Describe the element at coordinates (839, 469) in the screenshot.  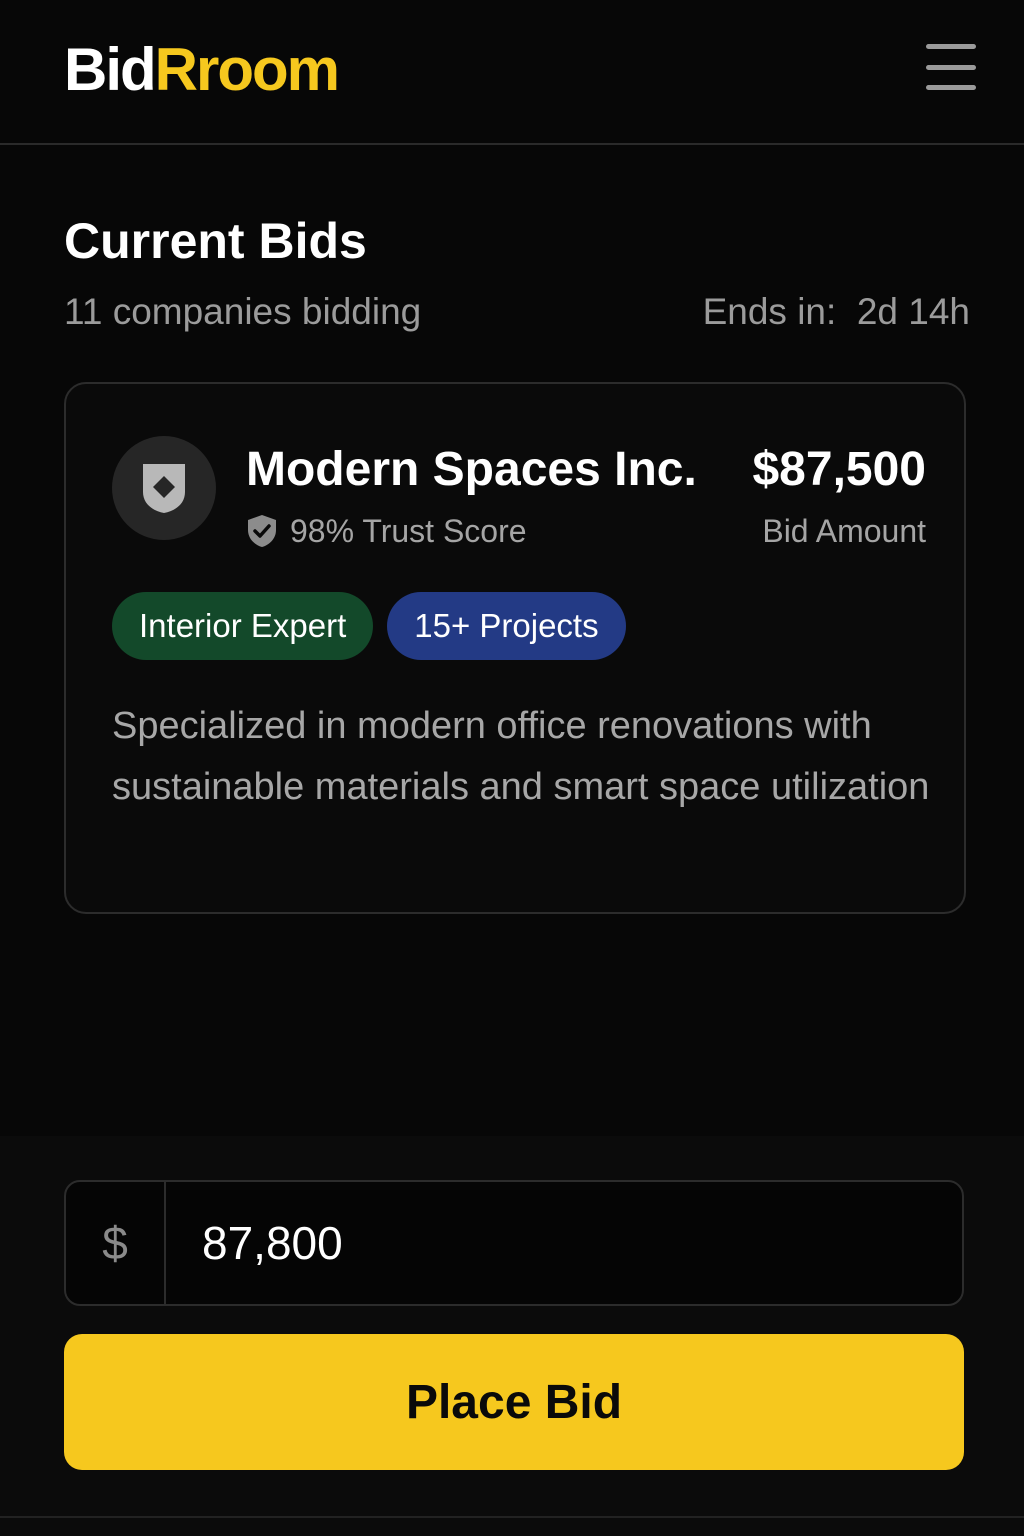
I see `bid-amount-value: $87,500` at that location.